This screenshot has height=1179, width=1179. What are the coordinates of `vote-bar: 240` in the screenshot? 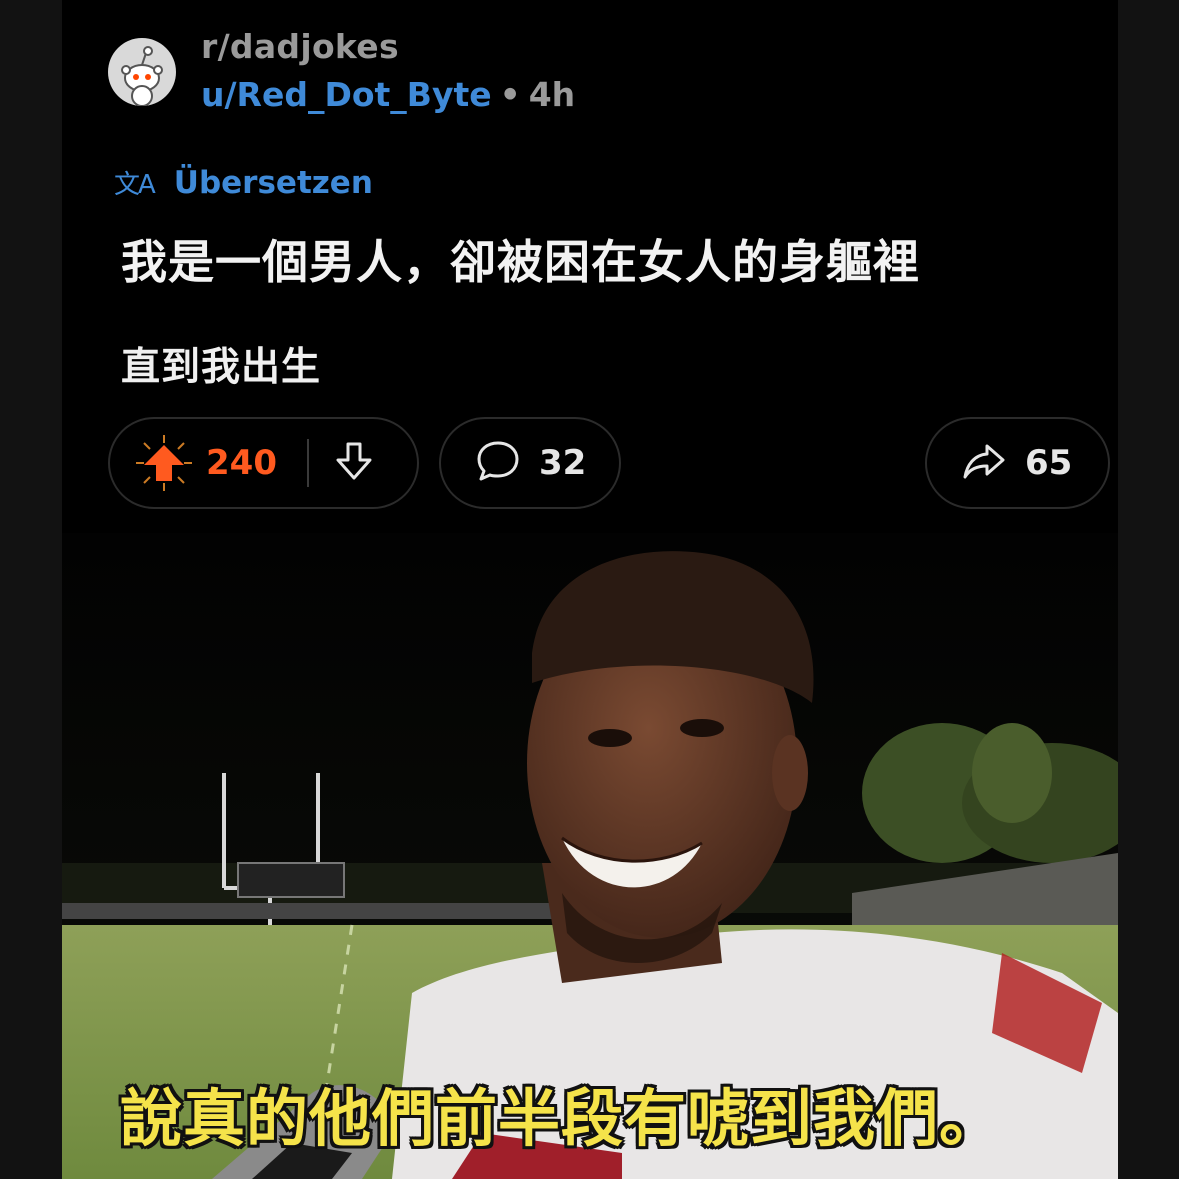 It's located at (263, 463).